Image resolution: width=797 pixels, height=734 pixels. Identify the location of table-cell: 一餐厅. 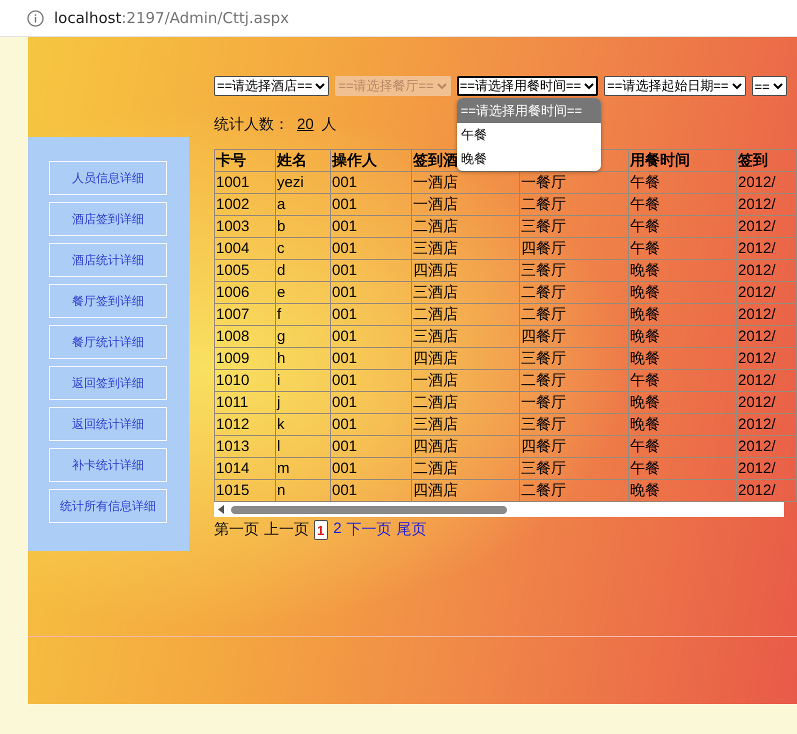
(574, 403).